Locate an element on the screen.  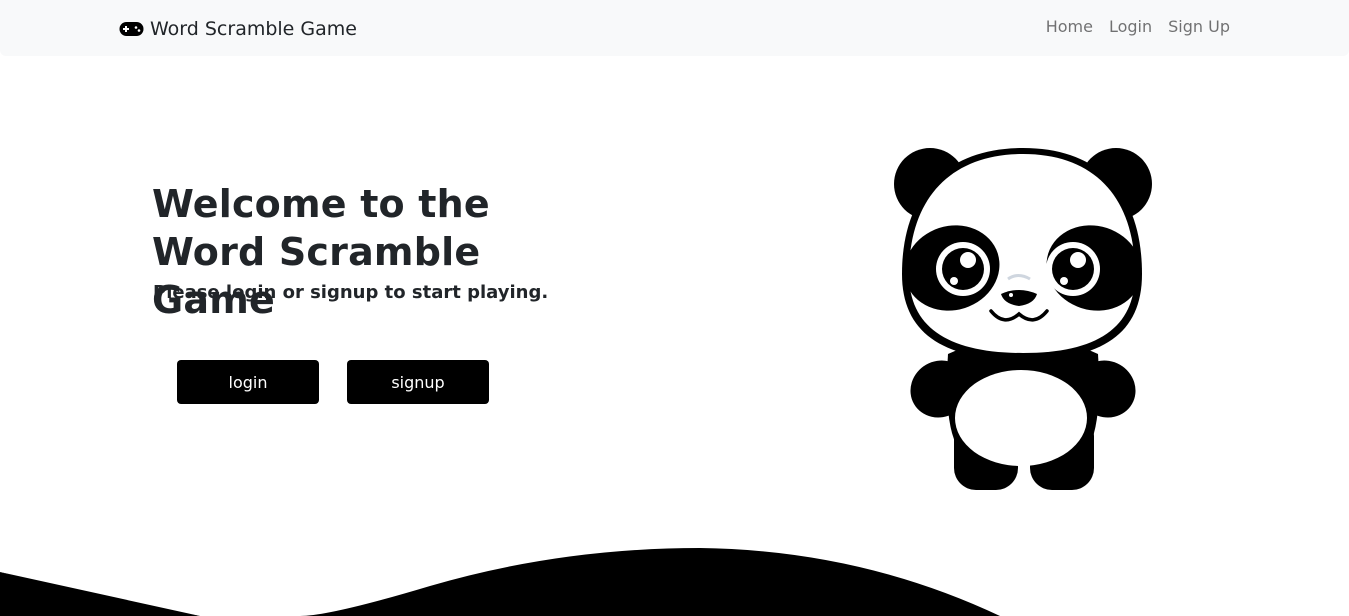
footer-wave is located at coordinates (500, 582).